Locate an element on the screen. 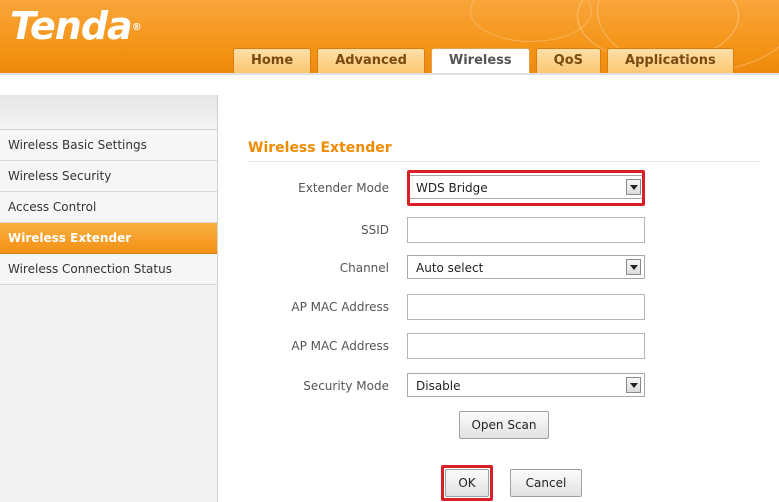 The width and height of the screenshot is (779, 502). channel-label: Channel is located at coordinates (364, 268).